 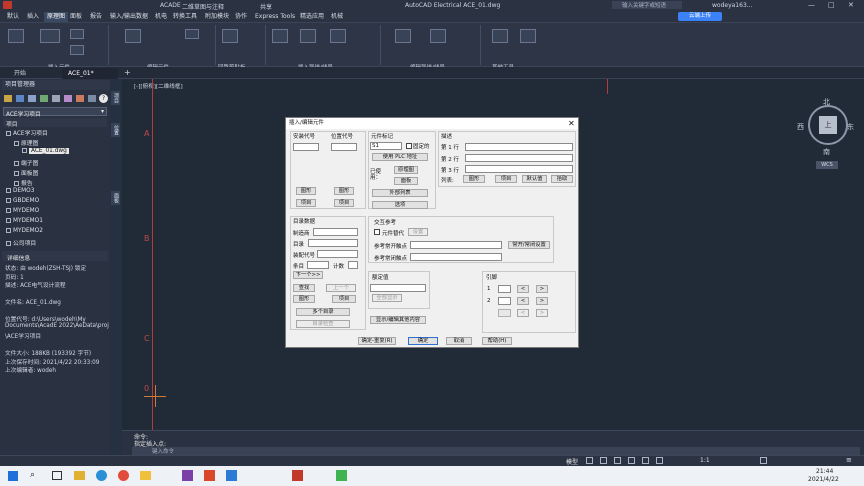 I want to click on pin2-prev-button: <, so click(x=523, y=301).